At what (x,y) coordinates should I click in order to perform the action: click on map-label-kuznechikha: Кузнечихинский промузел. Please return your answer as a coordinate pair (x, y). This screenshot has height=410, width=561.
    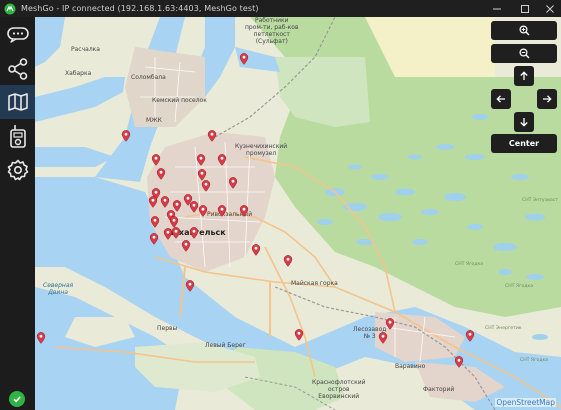
    Looking at the image, I should click on (261, 150).